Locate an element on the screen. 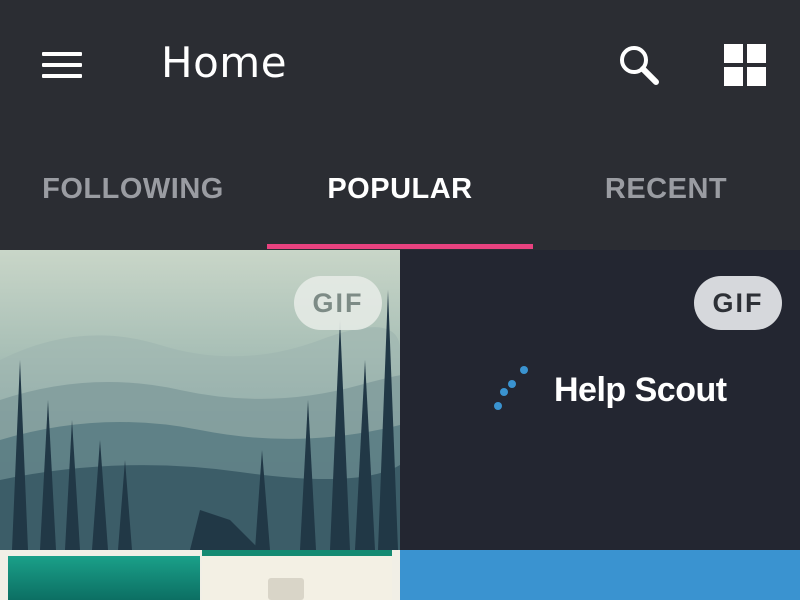 The width and height of the screenshot is (800, 600). partial-image-right is located at coordinates (297, 575).